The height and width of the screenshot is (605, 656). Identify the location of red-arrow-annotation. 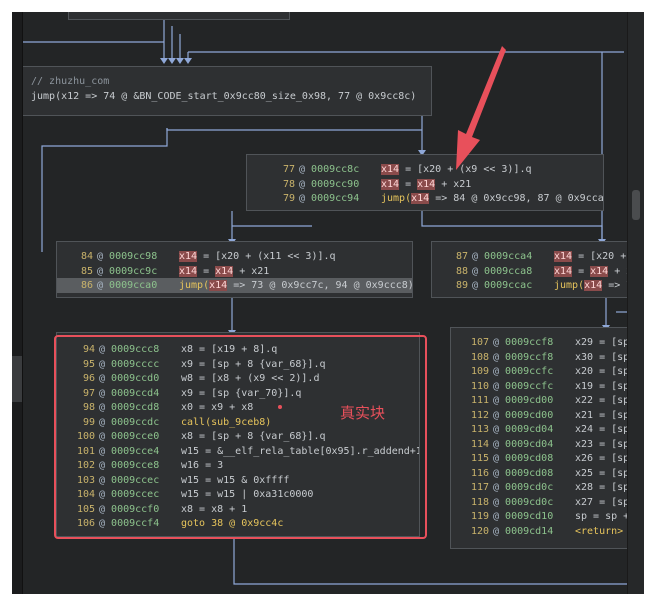
(481, 108).